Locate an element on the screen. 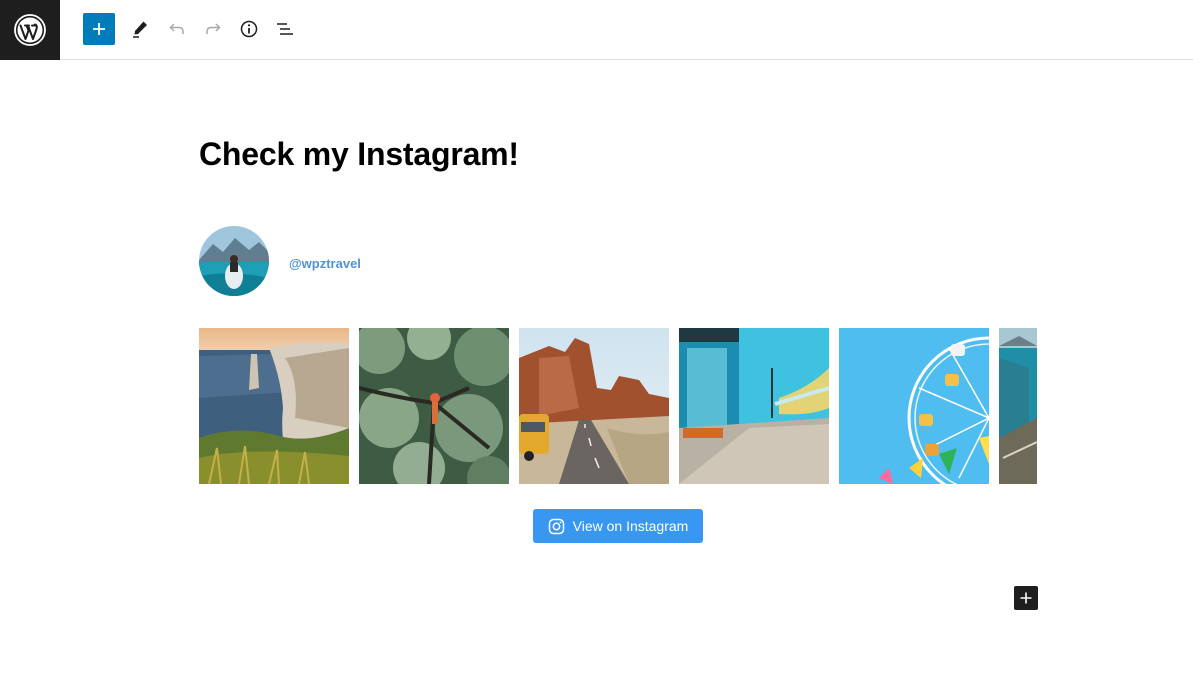  photo-bus-stop-street is located at coordinates (754, 406).